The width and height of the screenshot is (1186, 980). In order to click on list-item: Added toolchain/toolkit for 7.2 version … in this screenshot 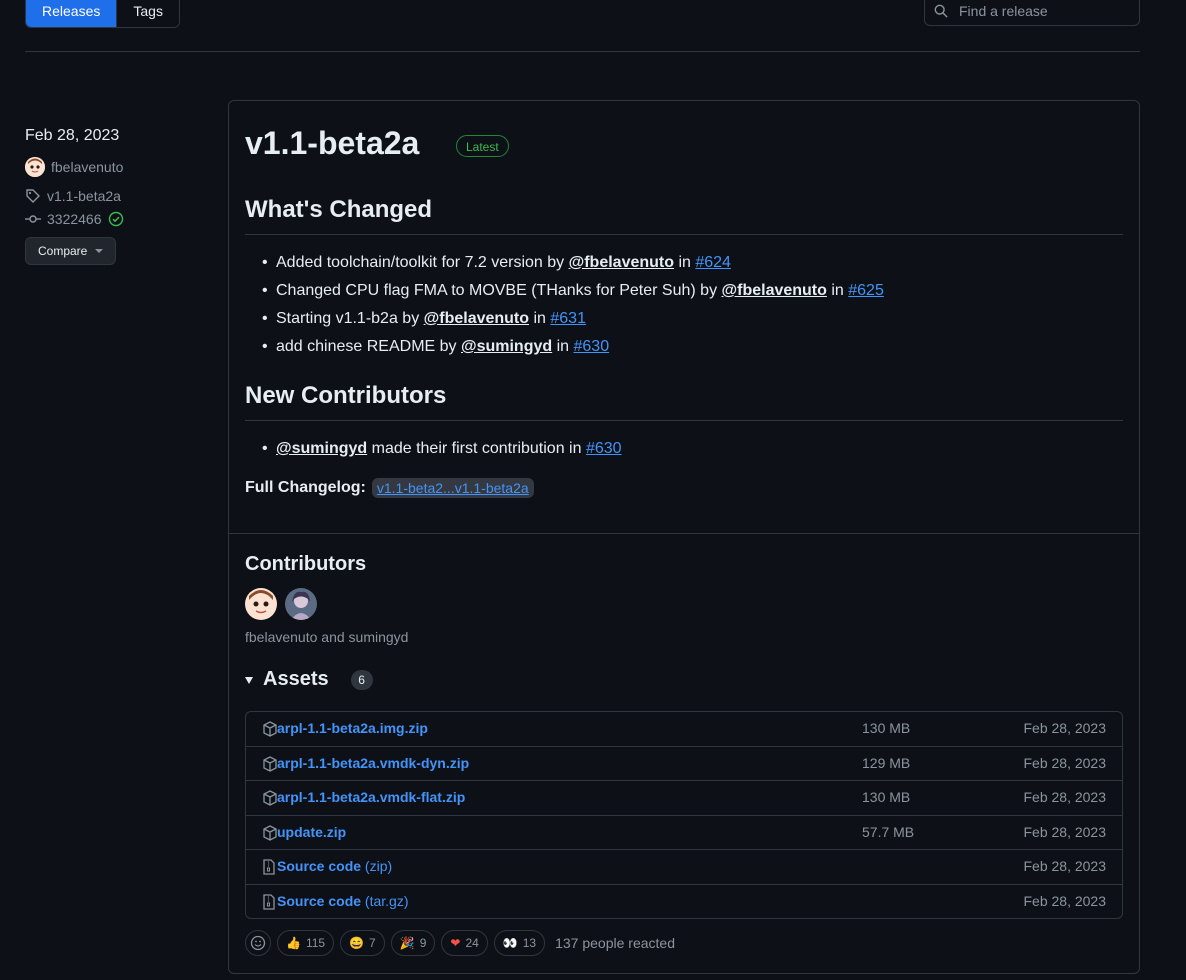, I will do `click(573, 263)`.